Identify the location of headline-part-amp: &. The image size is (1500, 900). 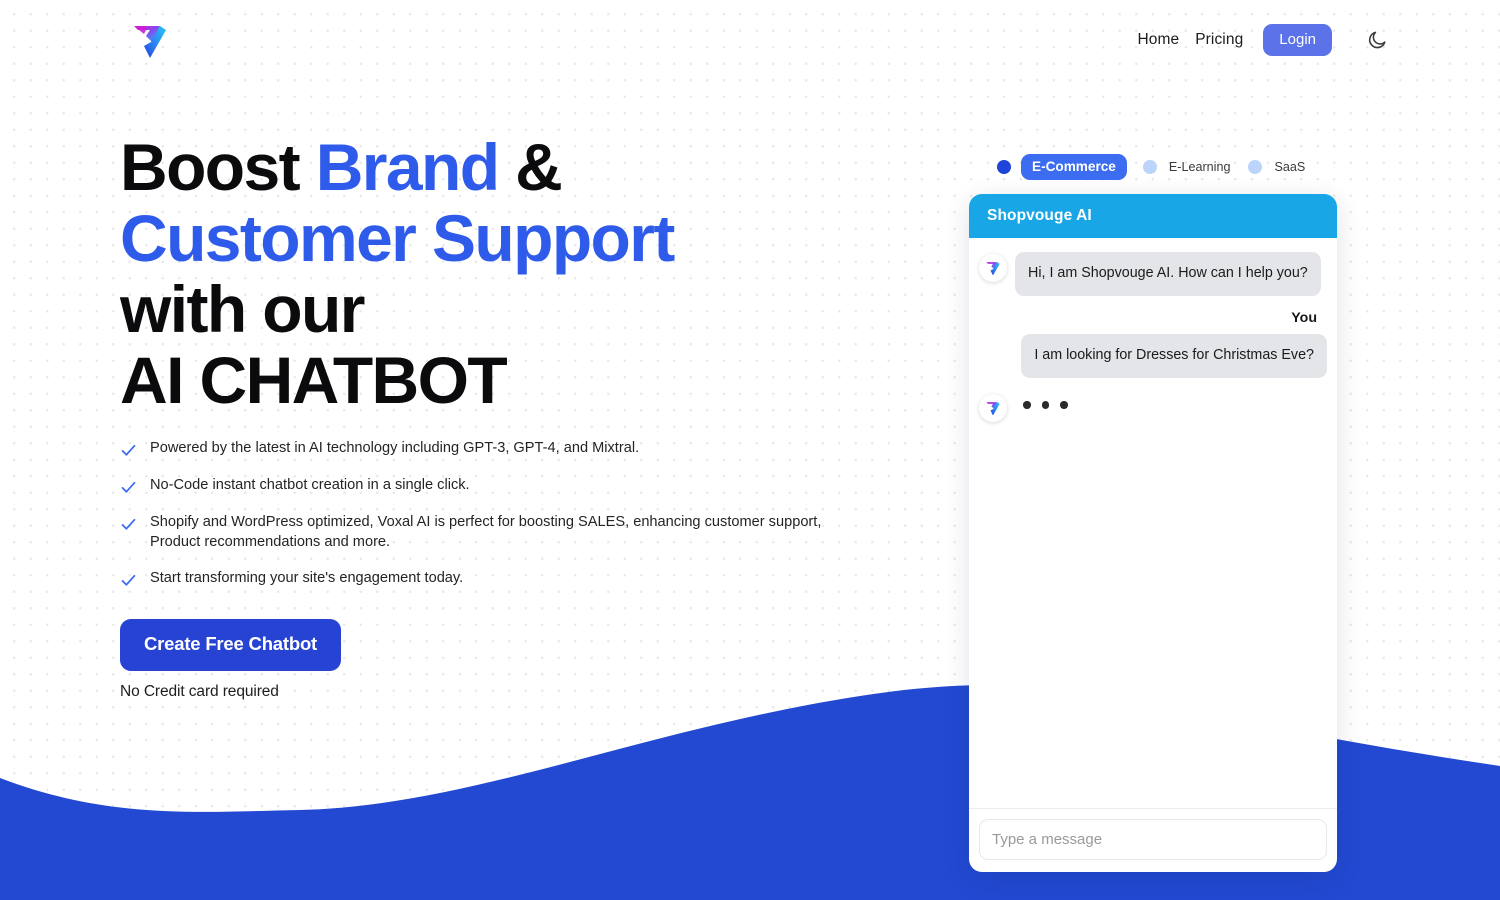
(530, 167).